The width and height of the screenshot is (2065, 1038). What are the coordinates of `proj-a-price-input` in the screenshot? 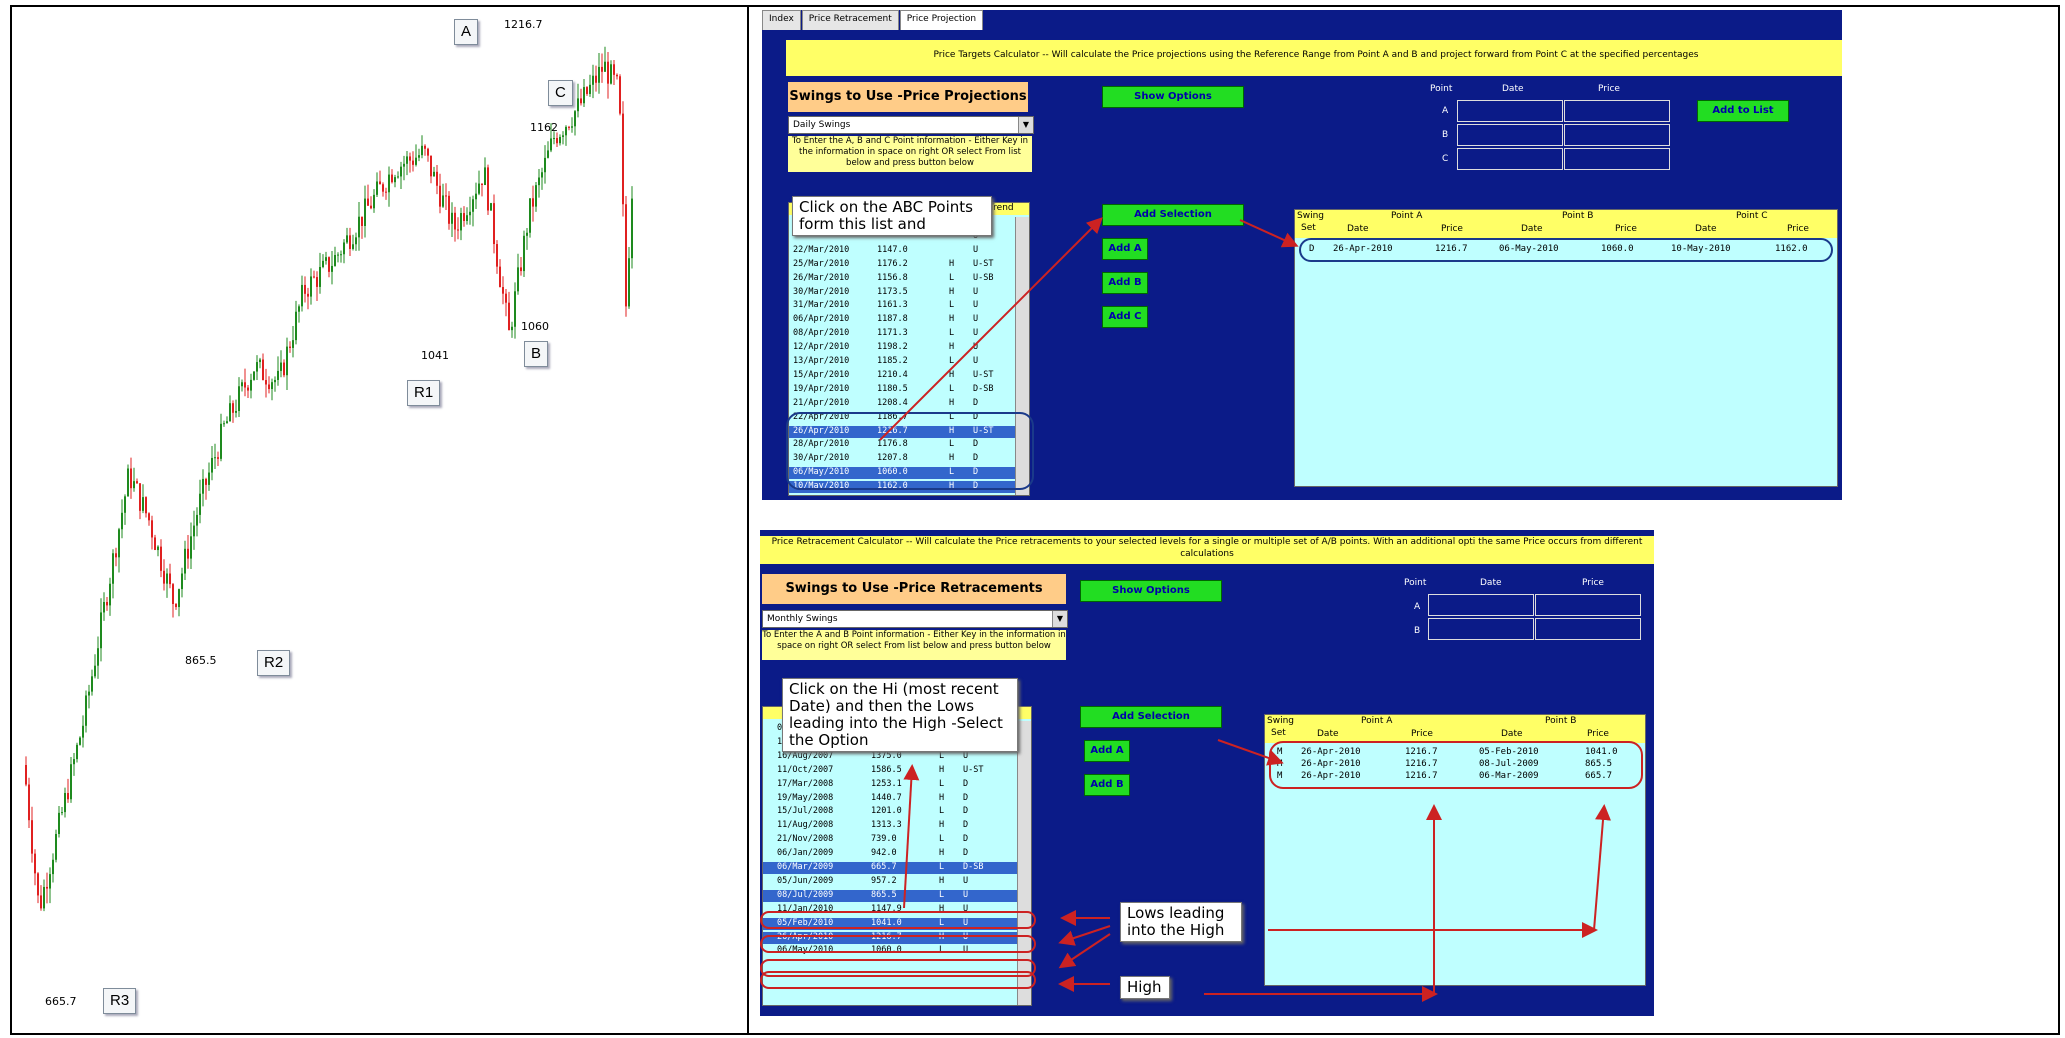 It's located at (1617, 111).